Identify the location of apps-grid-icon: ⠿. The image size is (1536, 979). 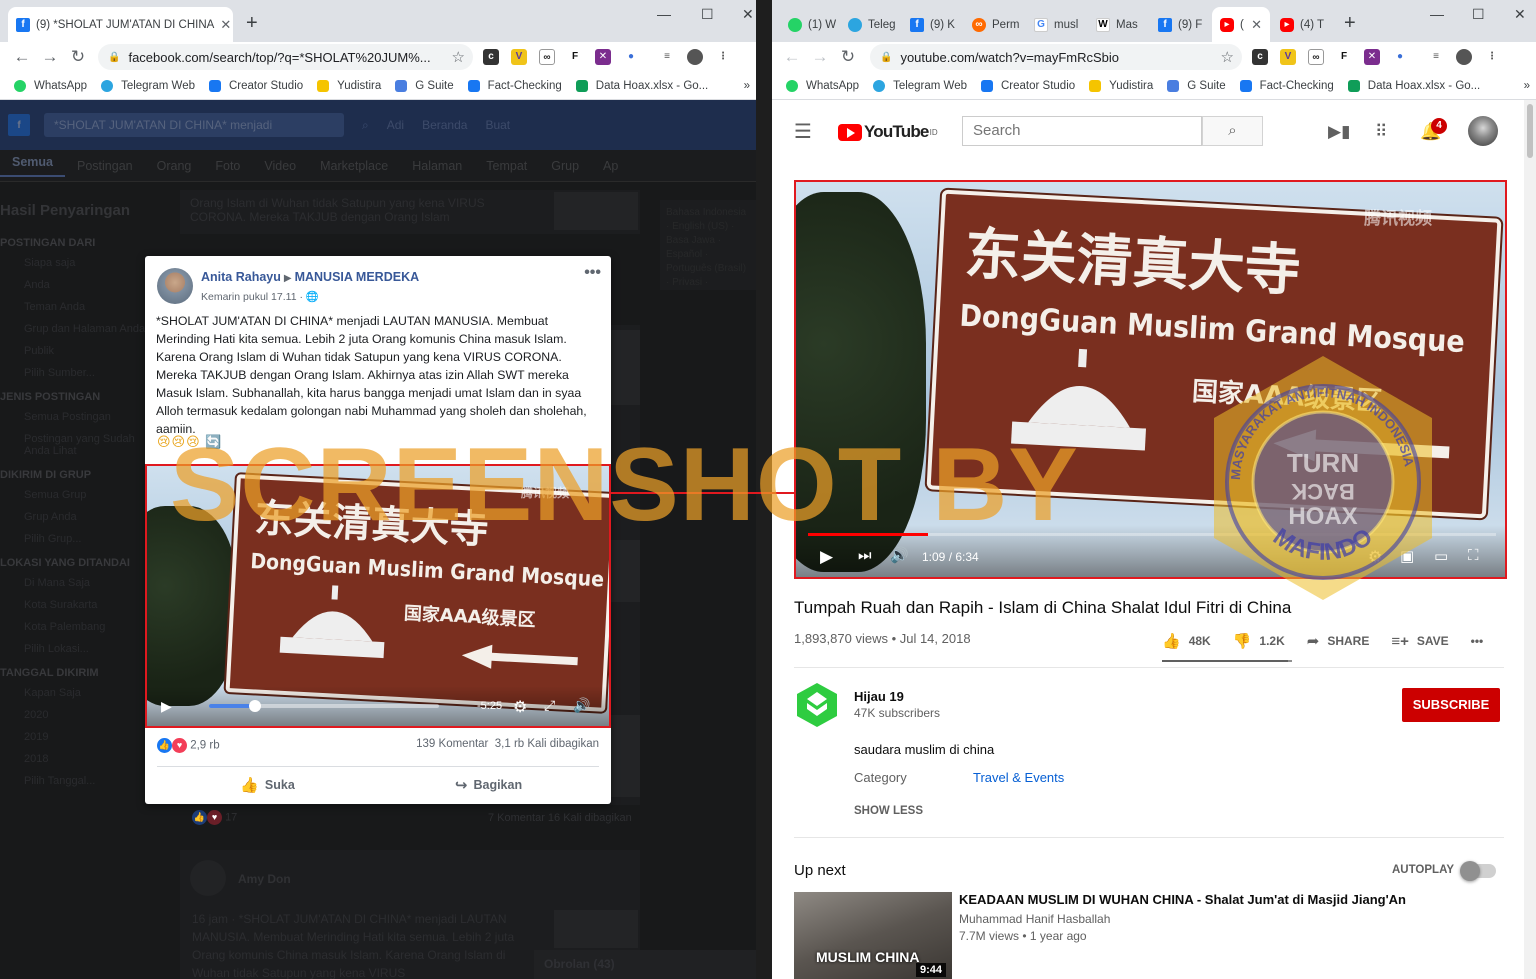
(1381, 132).